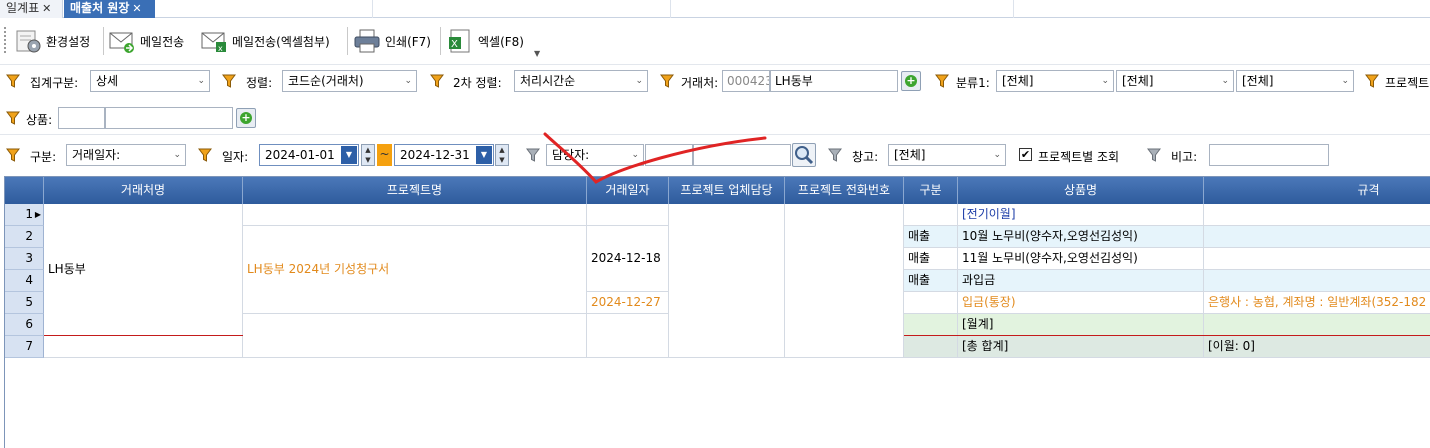 The image size is (1430, 448). Describe the element at coordinates (24, 281) in the screenshot. I see `row-number: 4` at that location.